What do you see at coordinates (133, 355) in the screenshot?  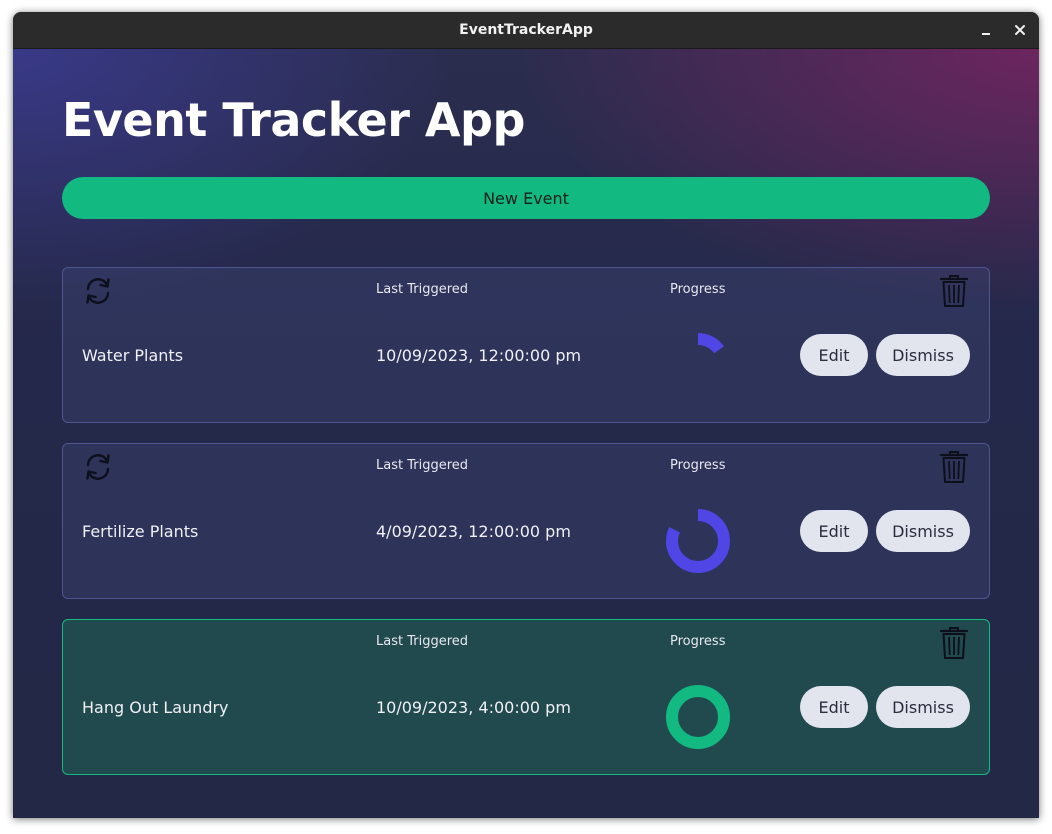 I see `event-name: Water Plants` at bounding box center [133, 355].